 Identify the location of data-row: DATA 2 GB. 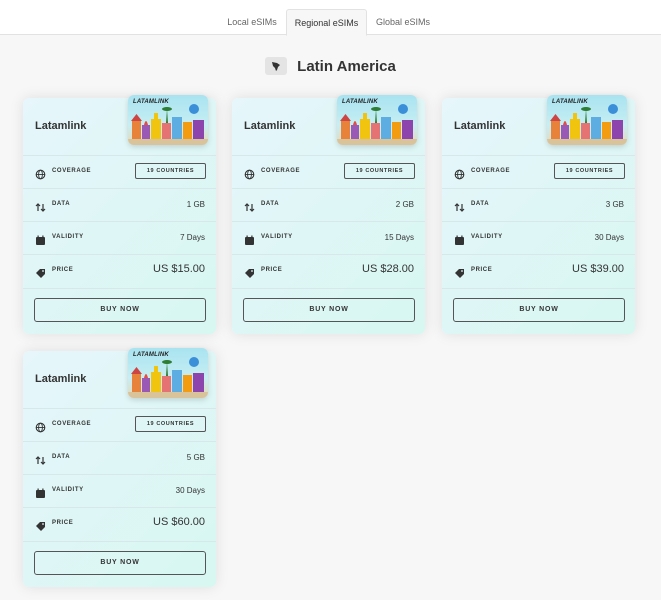
(328, 205).